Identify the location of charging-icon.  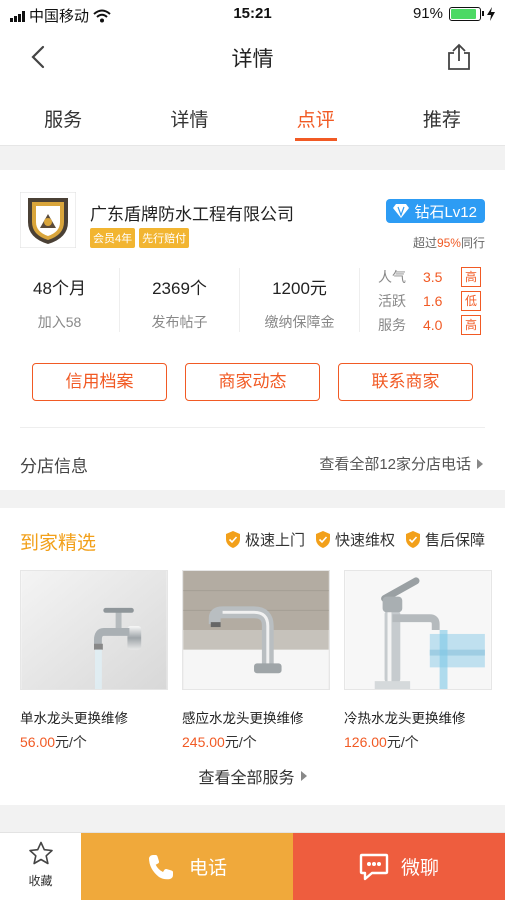
(491, 13).